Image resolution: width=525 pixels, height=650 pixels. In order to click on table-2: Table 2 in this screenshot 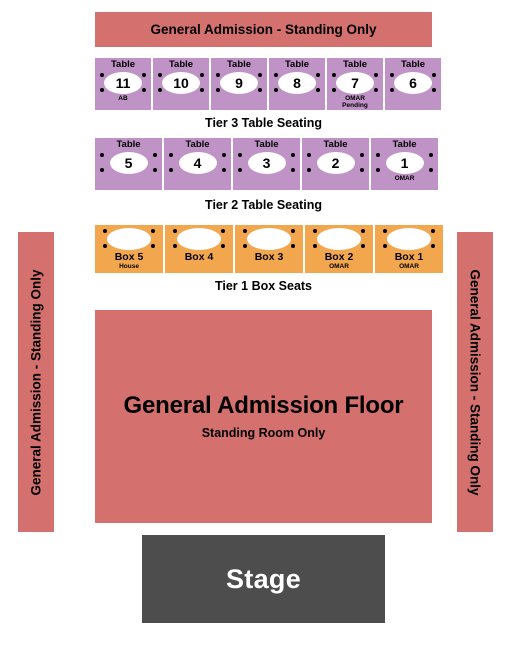, I will do `click(335, 164)`.